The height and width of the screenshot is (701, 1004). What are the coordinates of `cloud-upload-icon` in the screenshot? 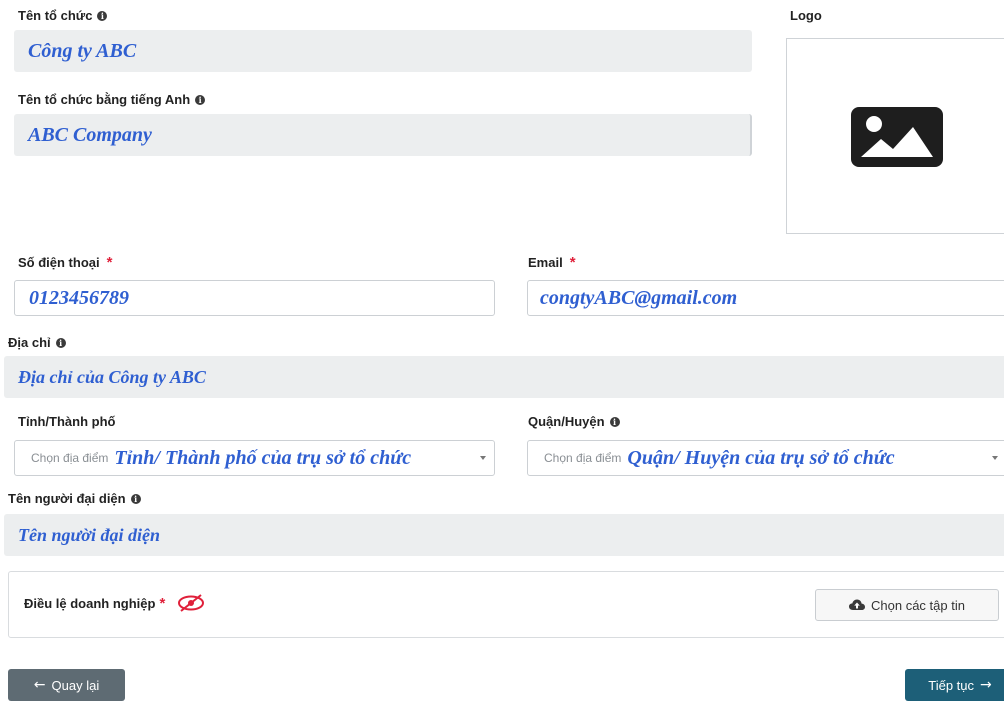 It's located at (857, 604).